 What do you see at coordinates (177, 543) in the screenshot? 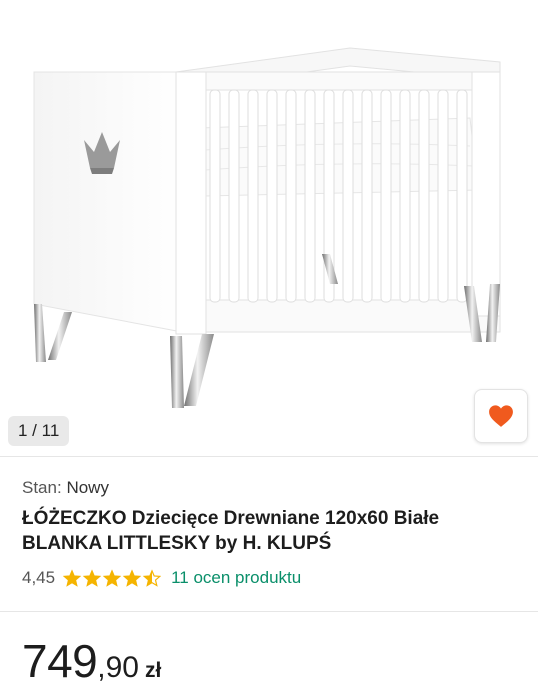
I see `product-title-line2: BLANKA LITTLESKY by H. KLUPŚ` at bounding box center [177, 543].